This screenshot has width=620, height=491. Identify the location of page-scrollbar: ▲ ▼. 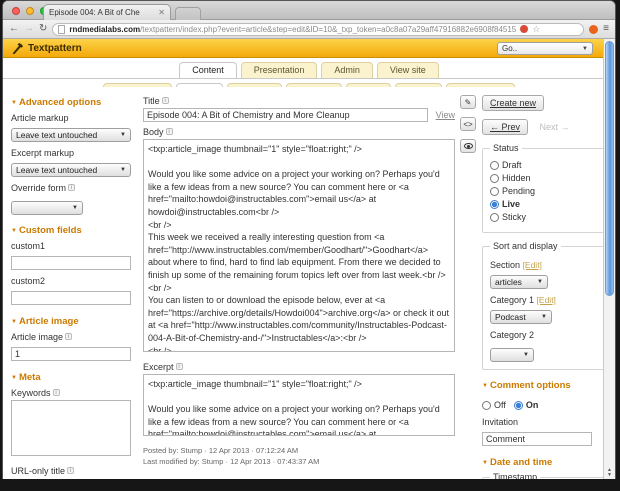
(609, 259).